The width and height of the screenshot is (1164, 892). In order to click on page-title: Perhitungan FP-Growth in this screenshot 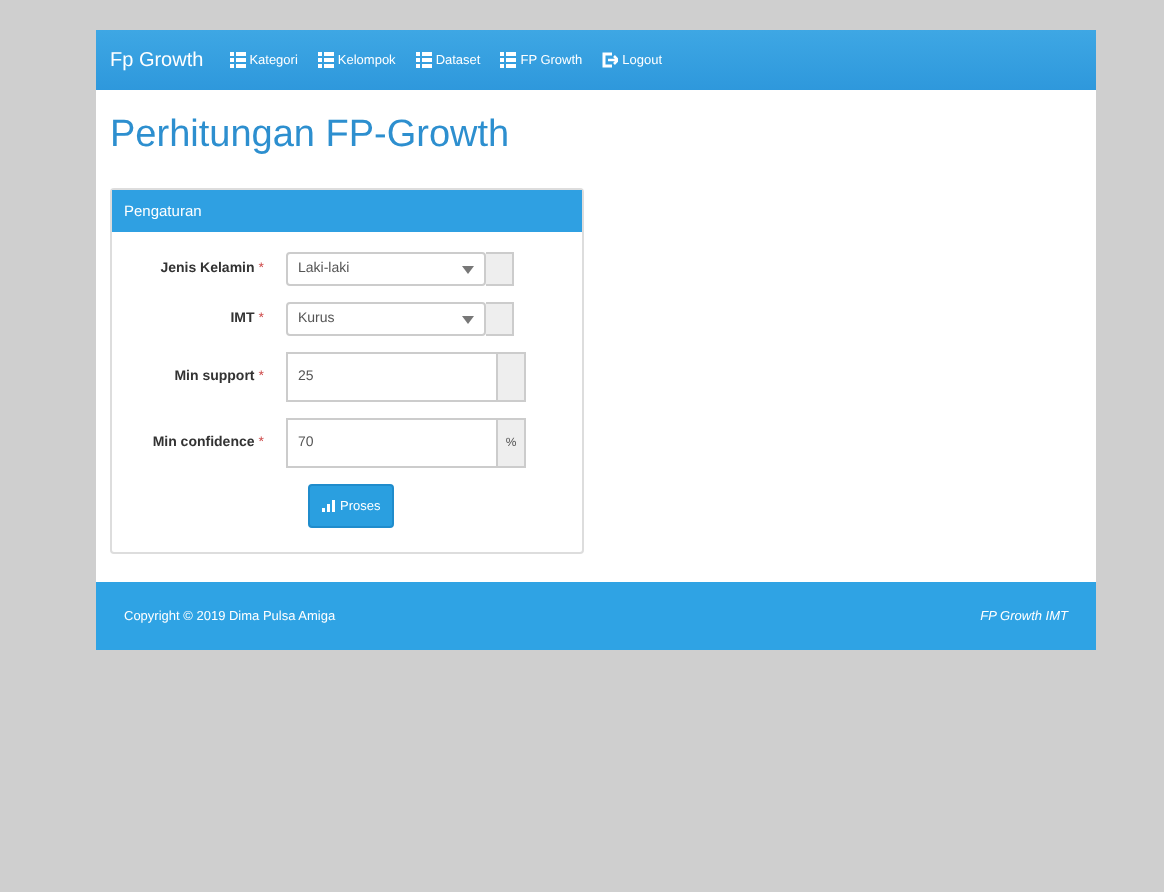, I will do `click(311, 136)`.